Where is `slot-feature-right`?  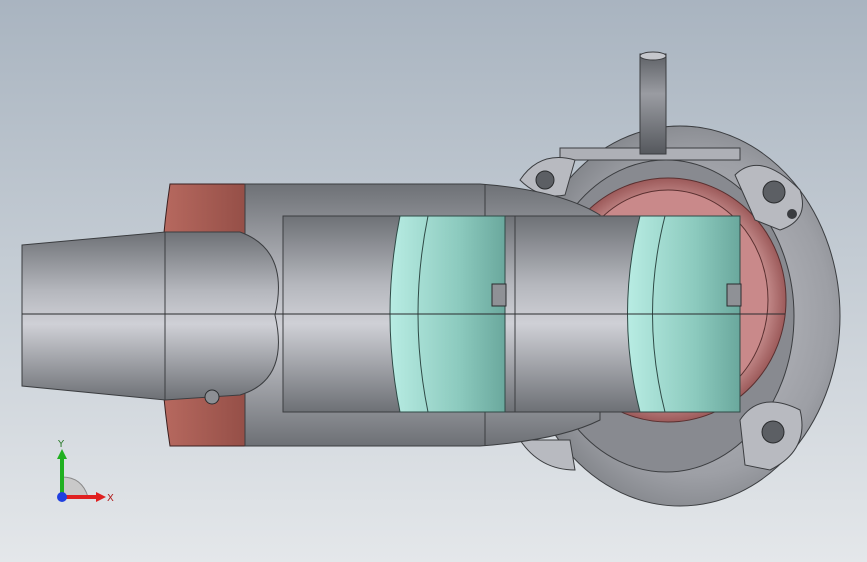
slot-feature-right is located at coordinates (734, 295).